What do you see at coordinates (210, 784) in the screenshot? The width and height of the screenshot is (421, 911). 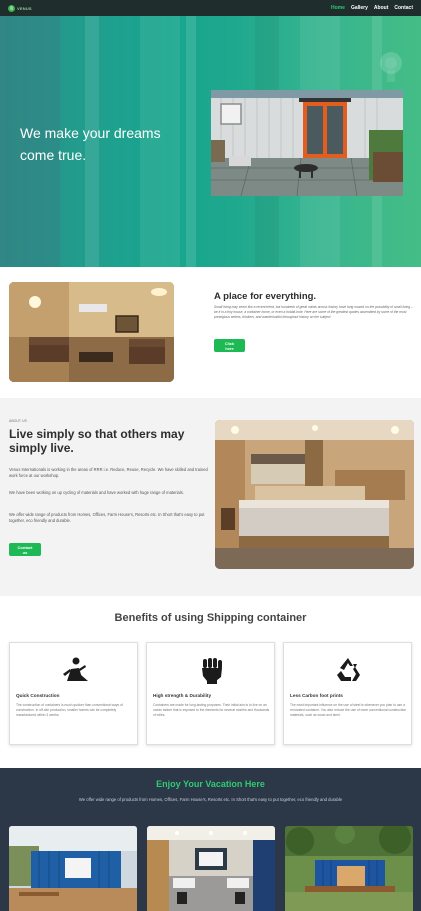 I see `vacation-title: Enjoy Your Vacation Here` at bounding box center [210, 784].